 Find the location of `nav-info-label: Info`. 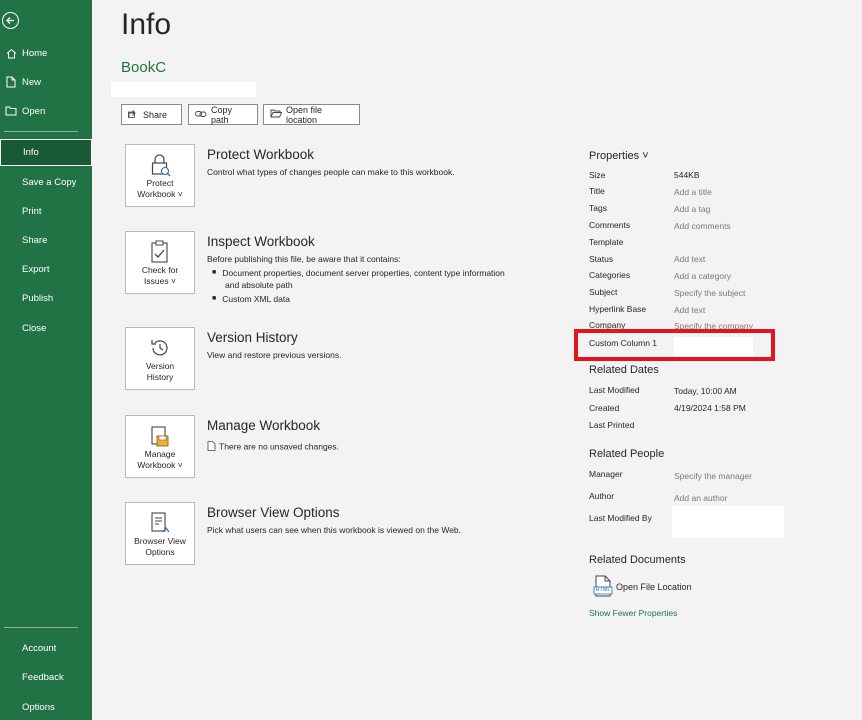

nav-info-label: Info is located at coordinates (31, 152).